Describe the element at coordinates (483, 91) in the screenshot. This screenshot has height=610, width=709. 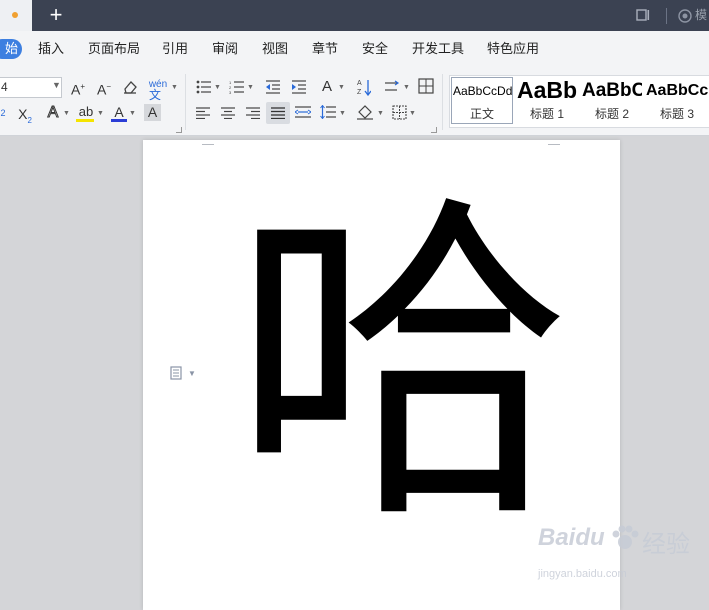
I see `style-normal-sample: AaBbCcDd` at that location.